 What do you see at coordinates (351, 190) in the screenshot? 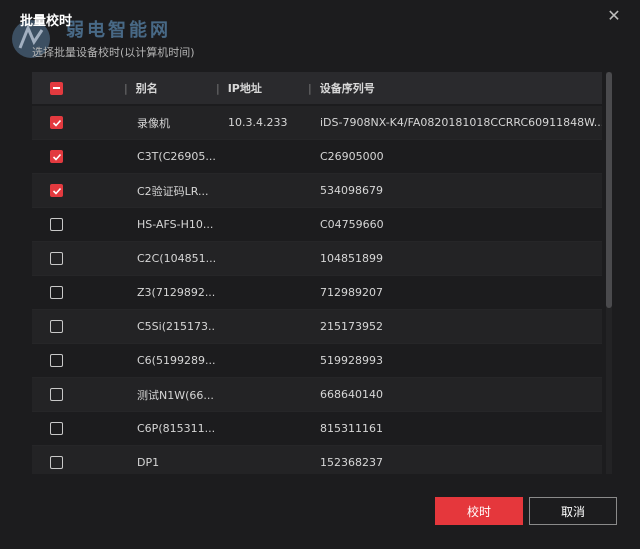
I see `device-serial: 534098679` at bounding box center [351, 190].